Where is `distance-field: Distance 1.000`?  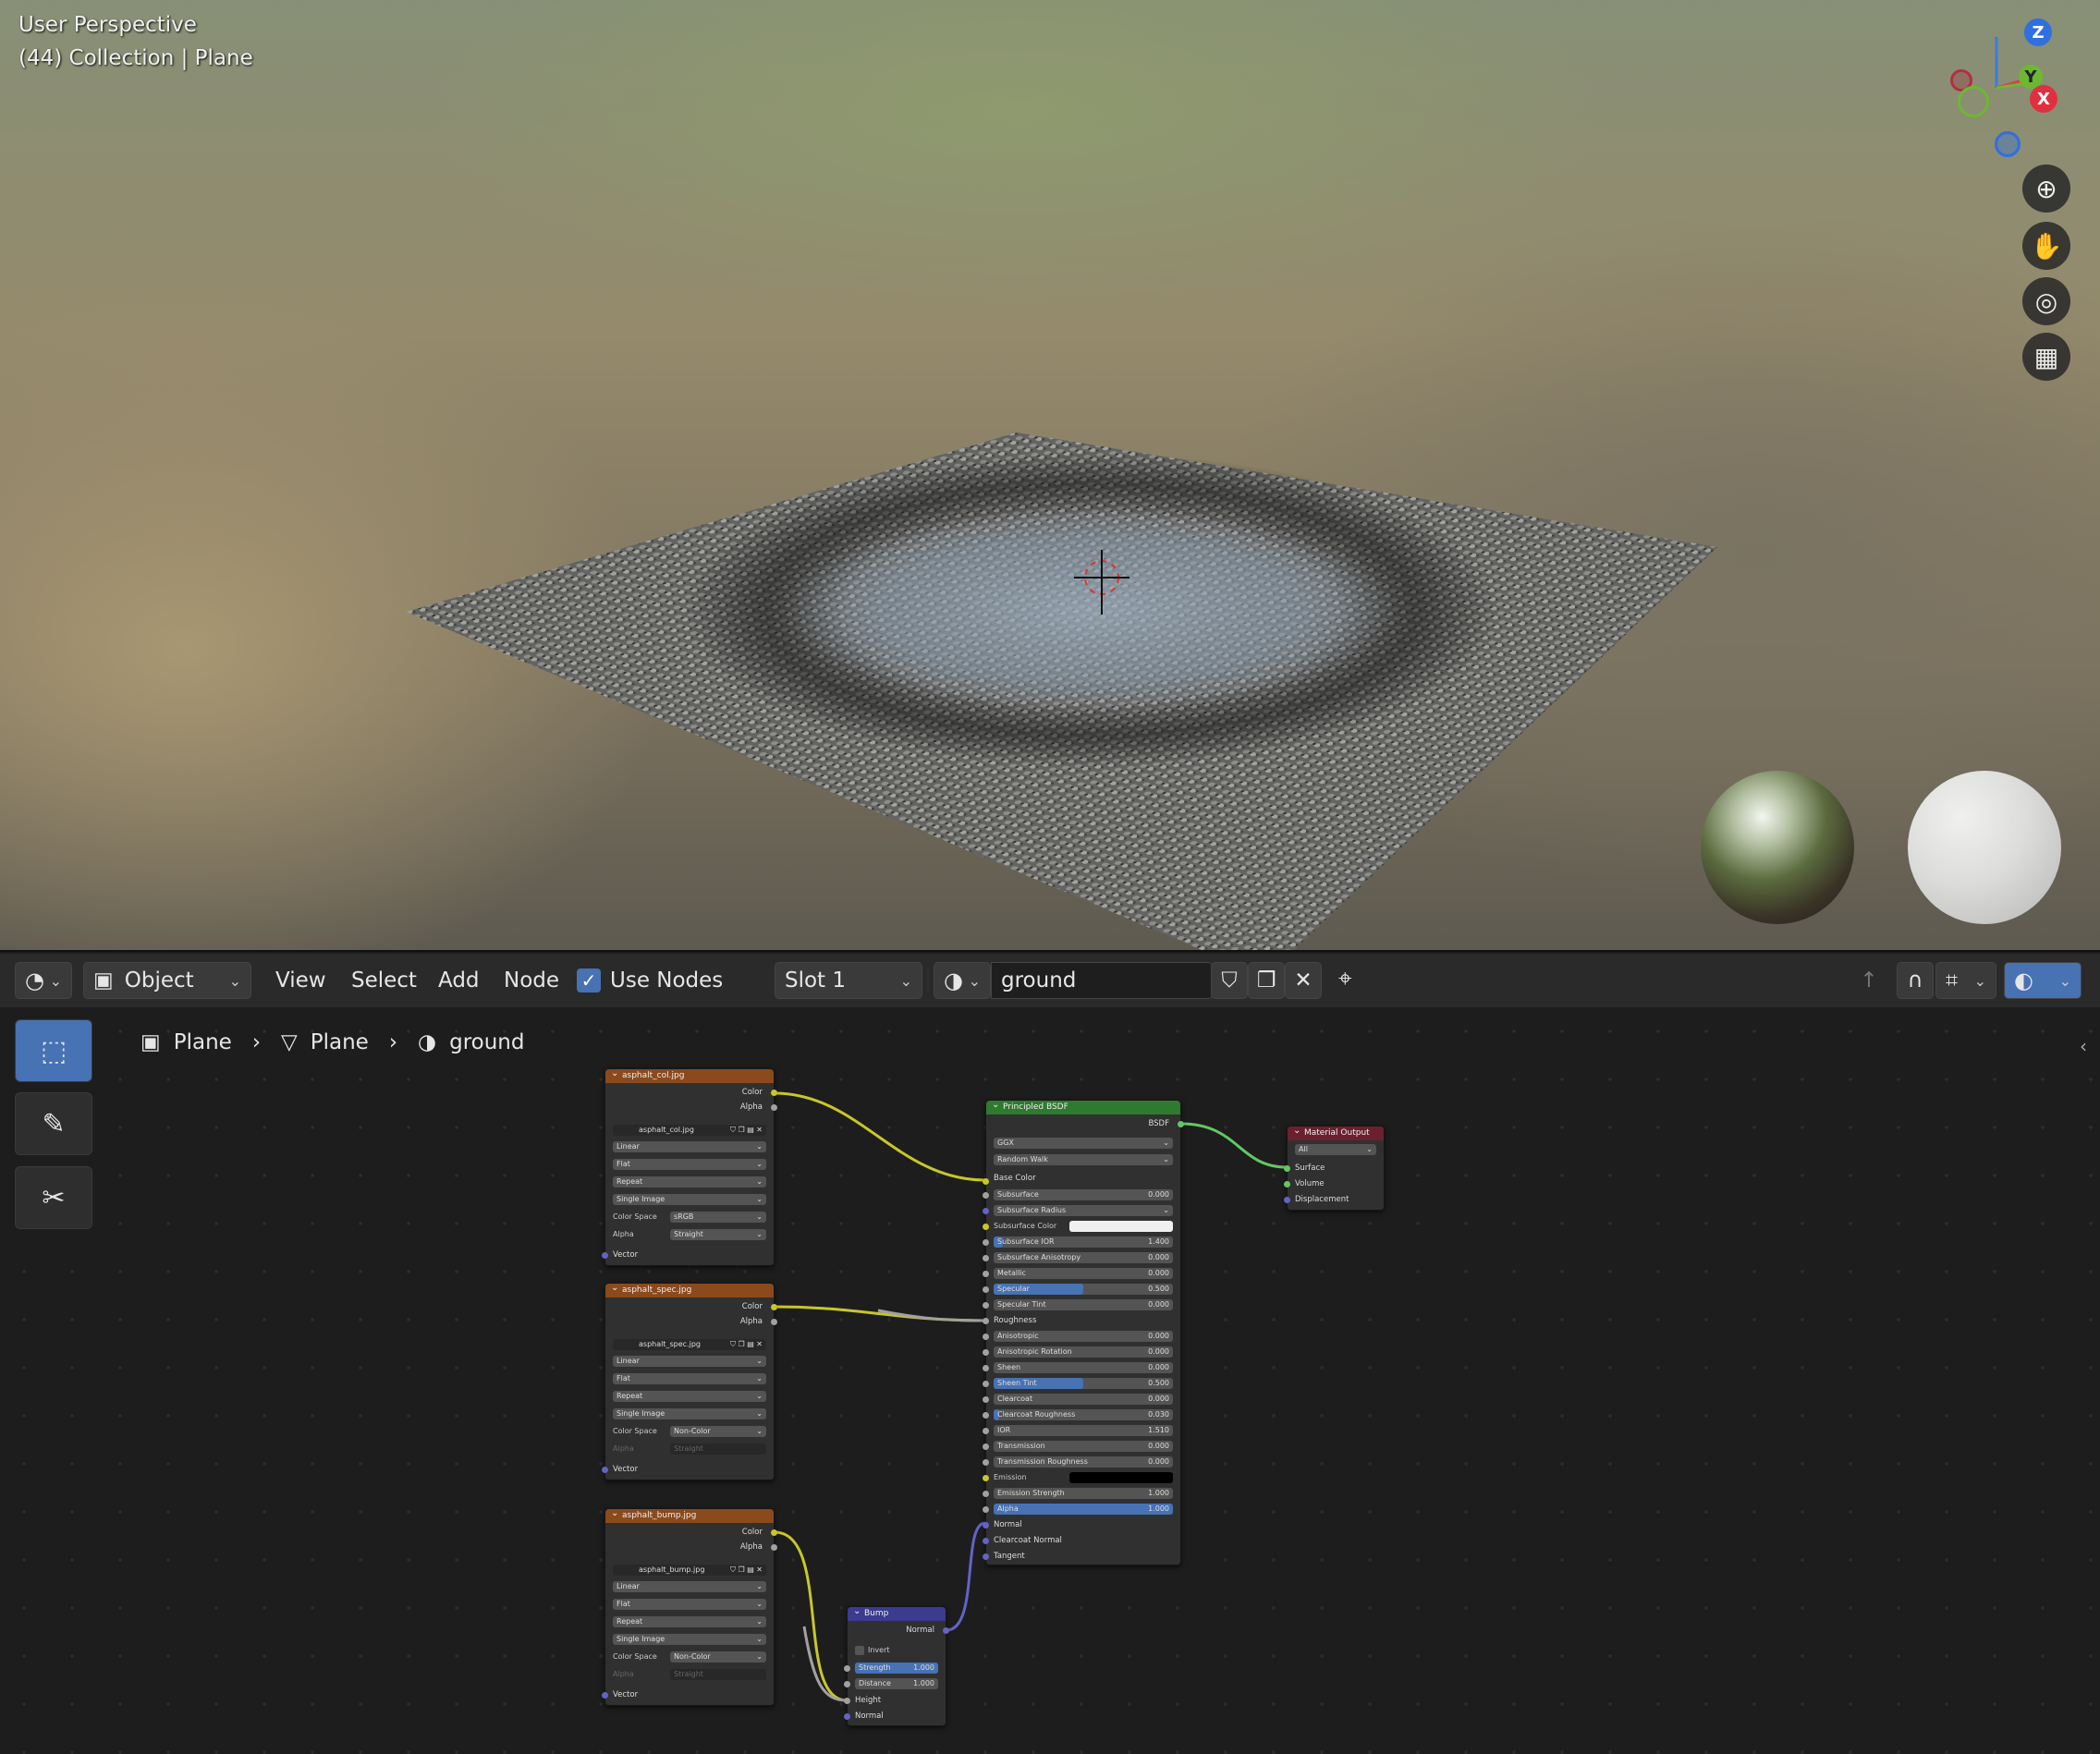 distance-field: Distance 1.000 is located at coordinates (896, 1684).